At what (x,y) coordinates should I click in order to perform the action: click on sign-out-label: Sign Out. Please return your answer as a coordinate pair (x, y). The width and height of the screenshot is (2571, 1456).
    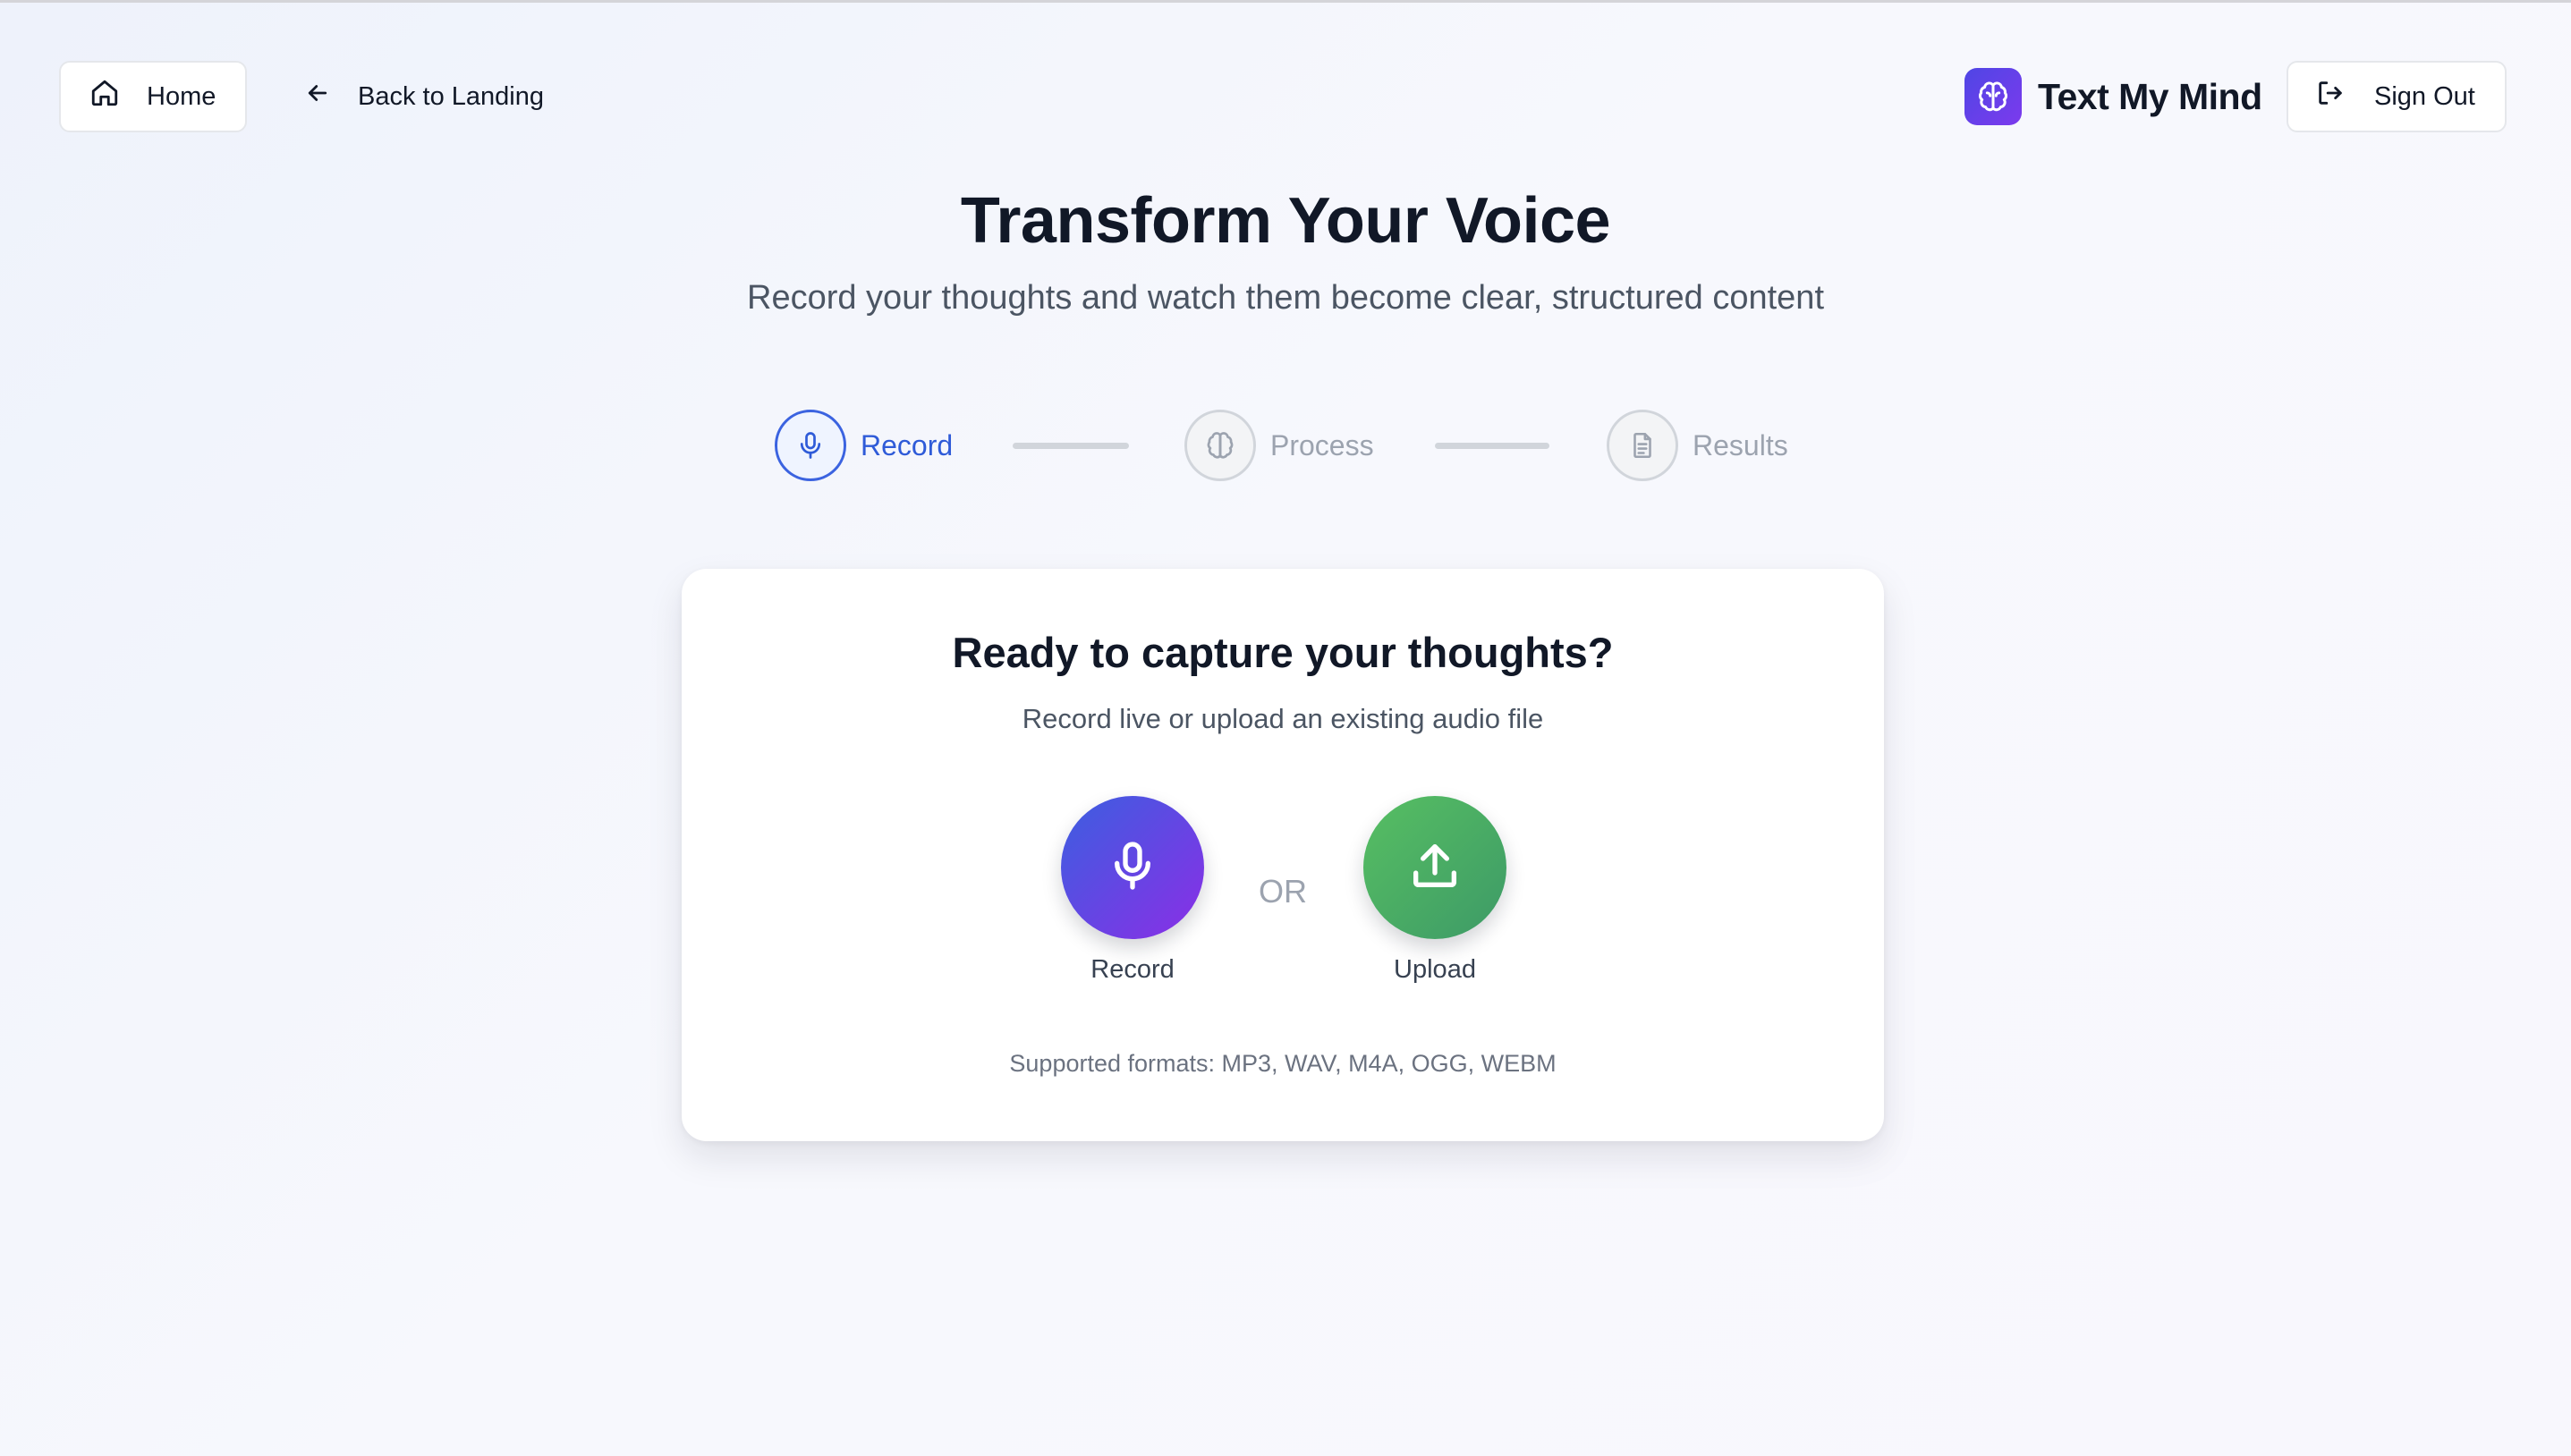
    Looking at the image, I should click on (2424, 96).